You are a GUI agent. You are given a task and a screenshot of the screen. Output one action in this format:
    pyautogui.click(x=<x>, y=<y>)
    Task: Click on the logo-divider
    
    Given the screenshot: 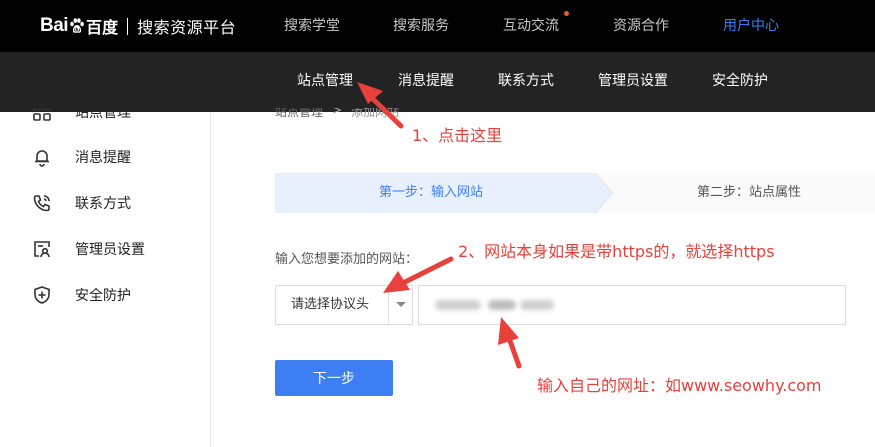 What is the action you would take?
    pyautogui.click(x=128, y=26)
    